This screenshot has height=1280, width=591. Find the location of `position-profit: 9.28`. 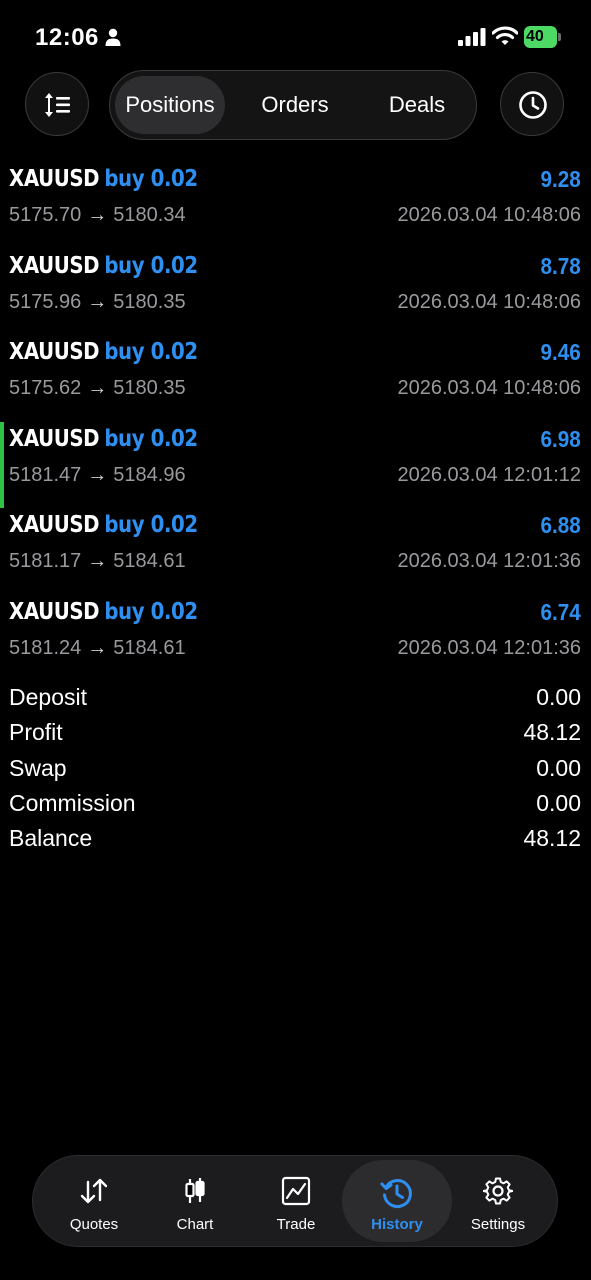

position-profit: 9.28 is located at coordinates (560, 179).